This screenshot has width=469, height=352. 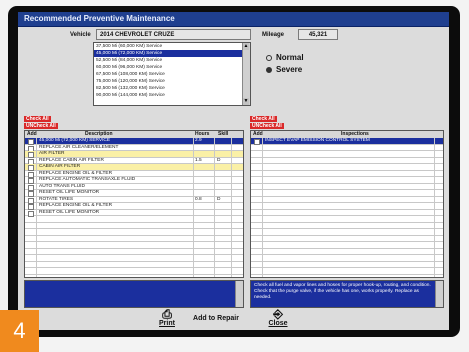 I want to click on header-description: Description, so click(x=99, y=134).